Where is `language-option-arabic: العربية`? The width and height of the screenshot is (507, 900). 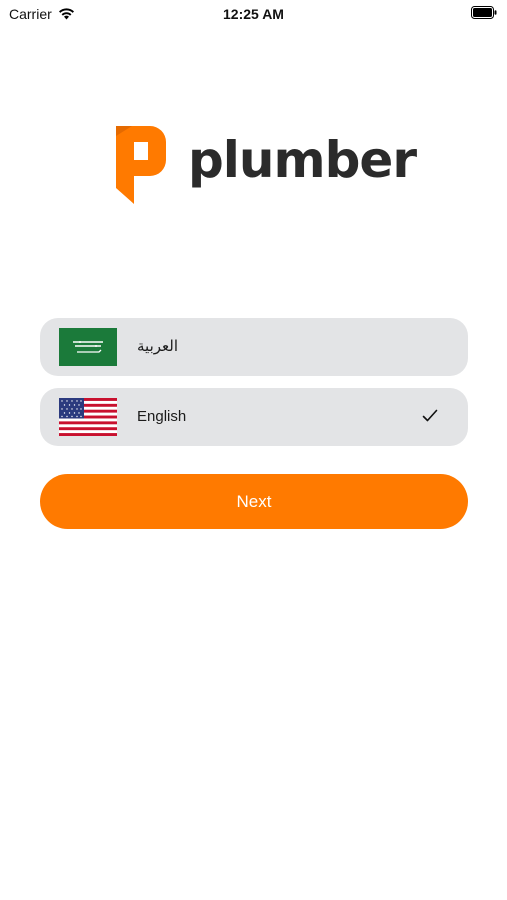 language-option-arabic: العربية is located at coordinates (254, 347).